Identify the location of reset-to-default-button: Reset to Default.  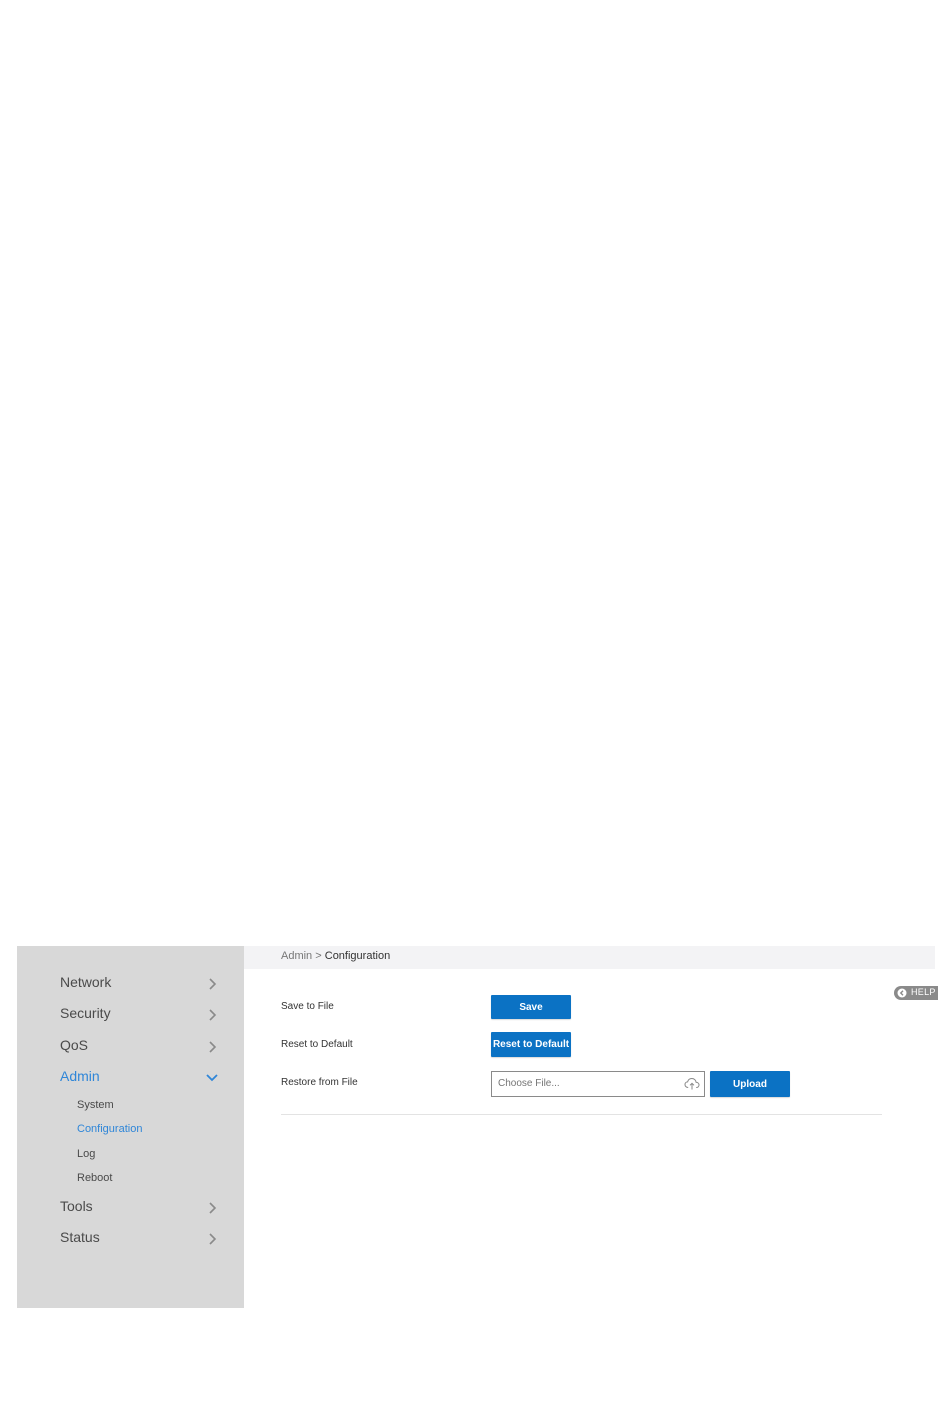
(531, 1044).